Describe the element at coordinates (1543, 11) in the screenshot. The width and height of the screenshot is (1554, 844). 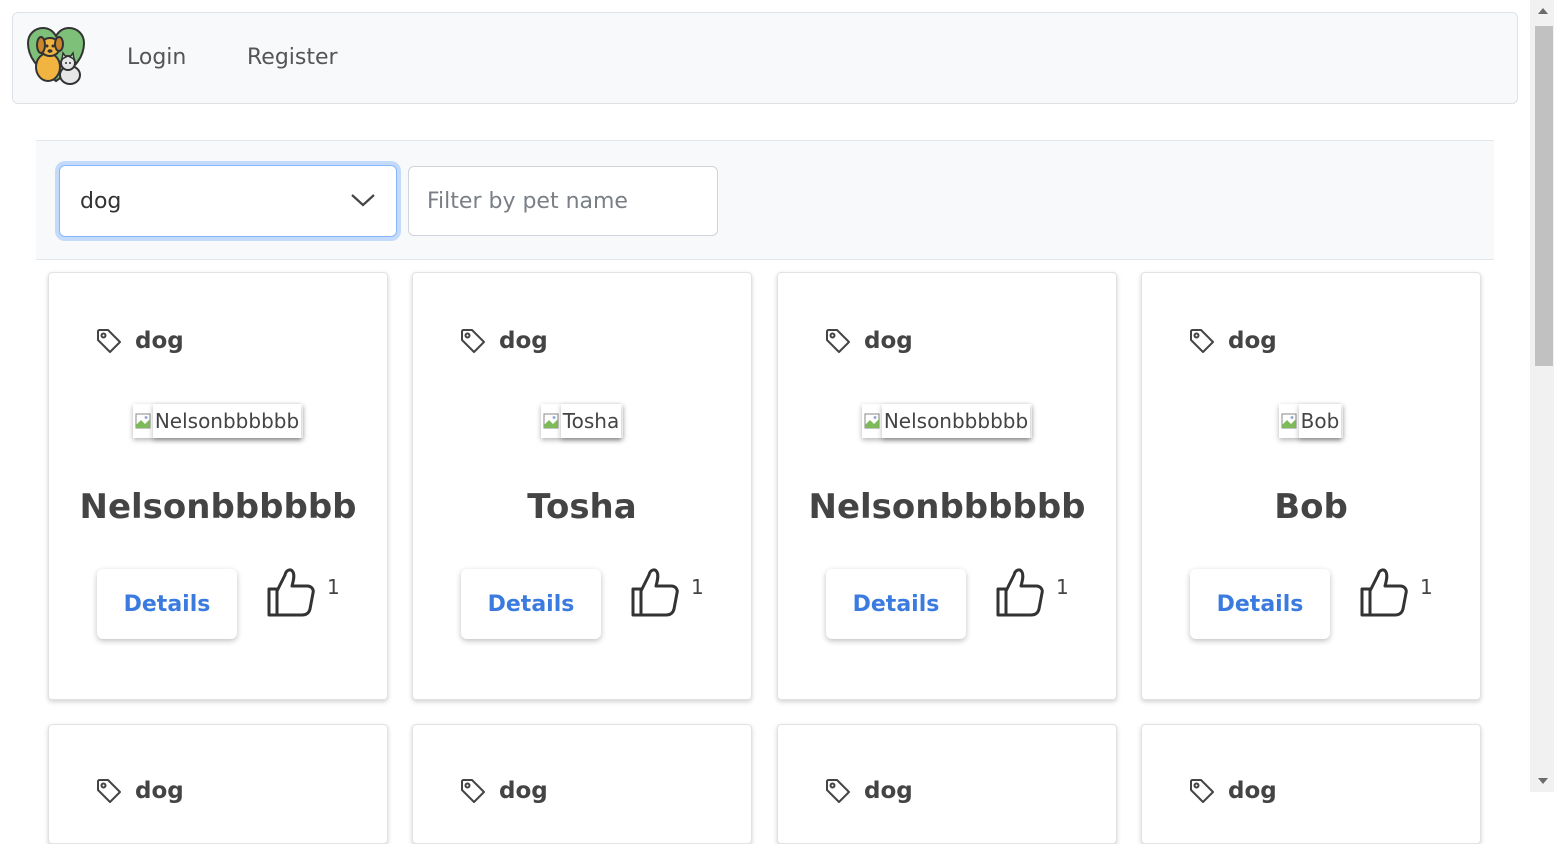
I see `scroll-up-arrow-icon` at that location.